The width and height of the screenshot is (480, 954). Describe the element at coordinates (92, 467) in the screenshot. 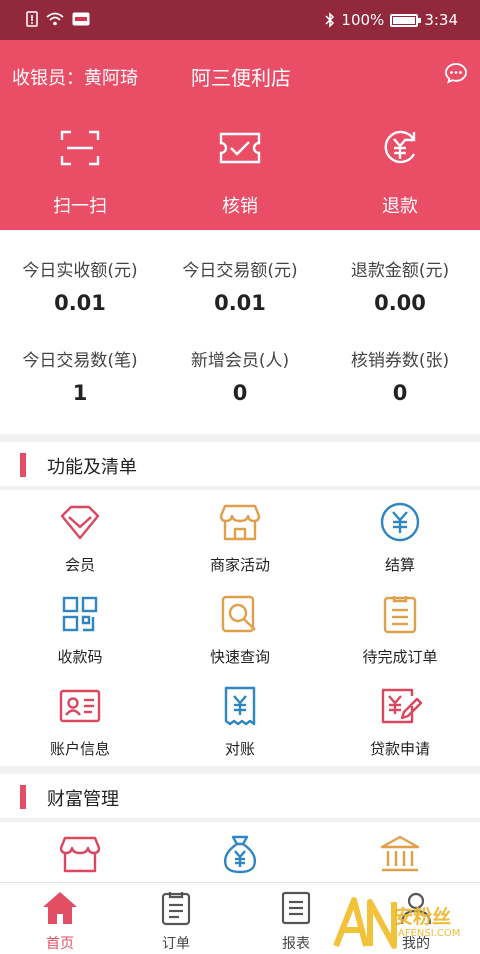

I see `section-title-text: 功能及清单` at that location.